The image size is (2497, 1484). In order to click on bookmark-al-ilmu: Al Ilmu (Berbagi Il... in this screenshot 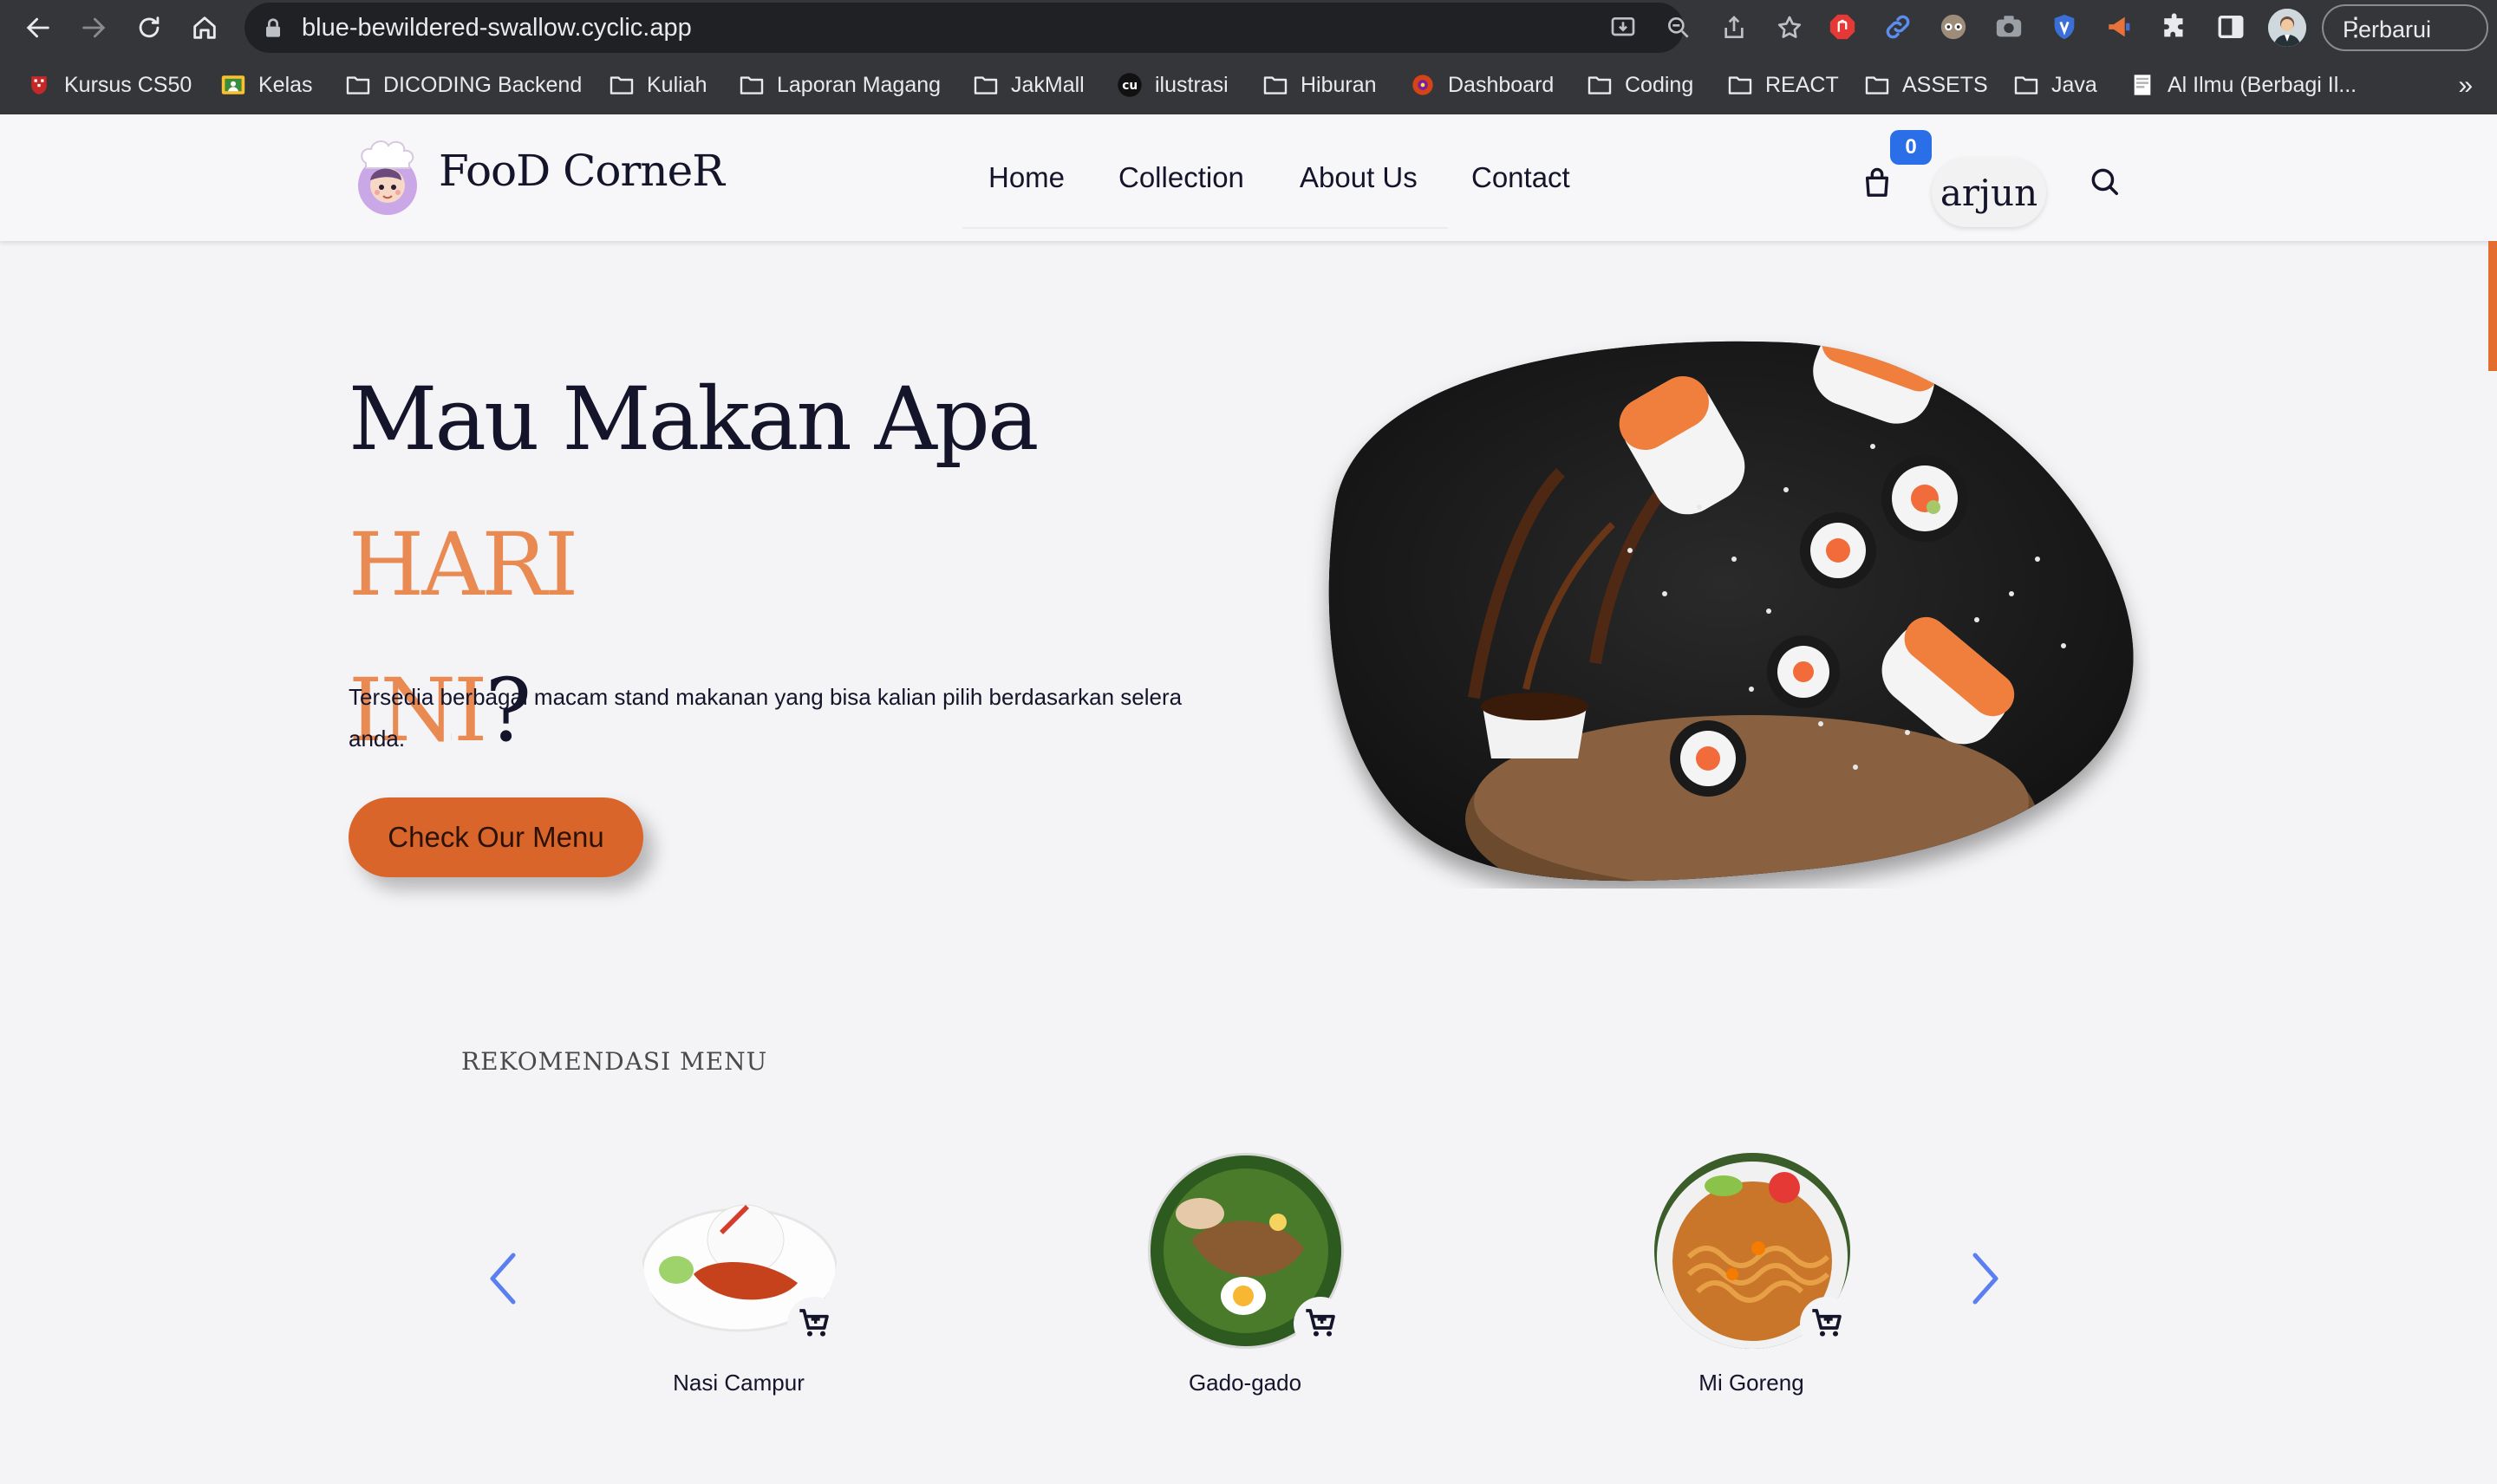, I will do `click(2243, 85)`.